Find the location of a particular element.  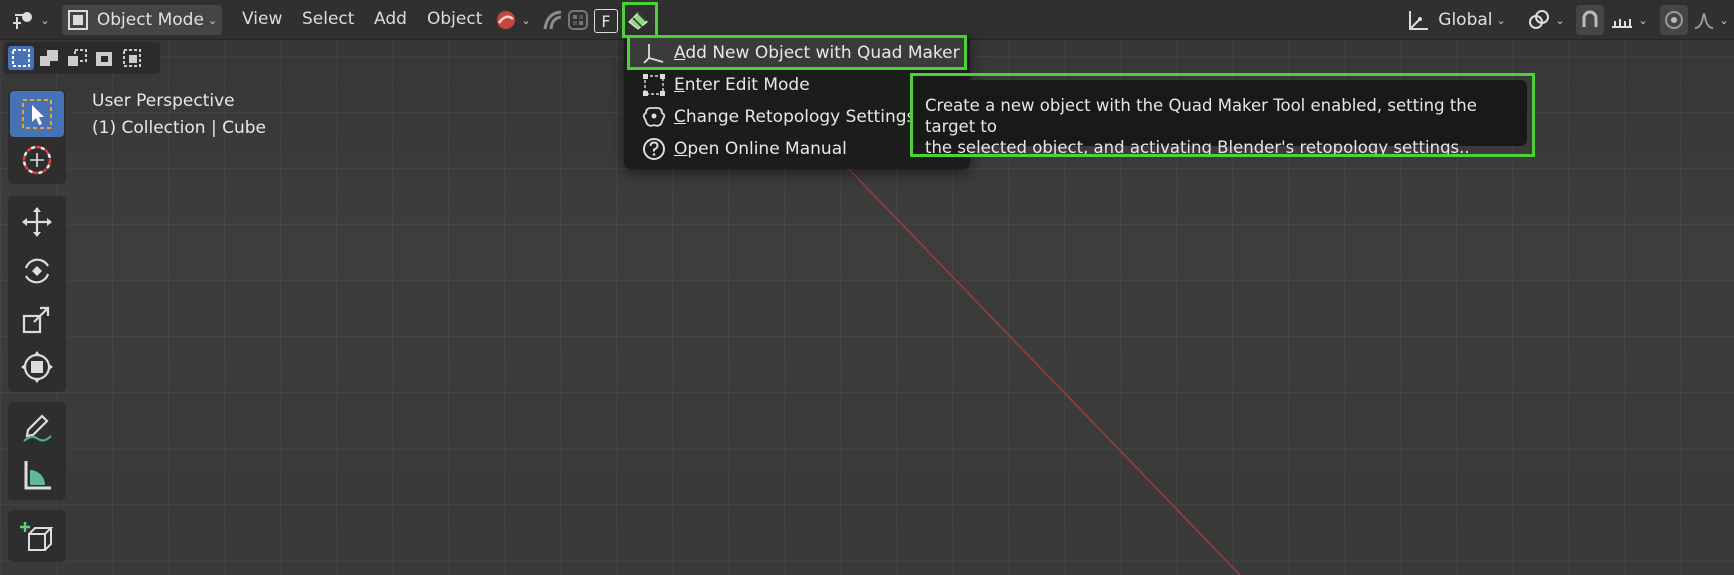

select-extend-button is located at coordinates (49, 58).